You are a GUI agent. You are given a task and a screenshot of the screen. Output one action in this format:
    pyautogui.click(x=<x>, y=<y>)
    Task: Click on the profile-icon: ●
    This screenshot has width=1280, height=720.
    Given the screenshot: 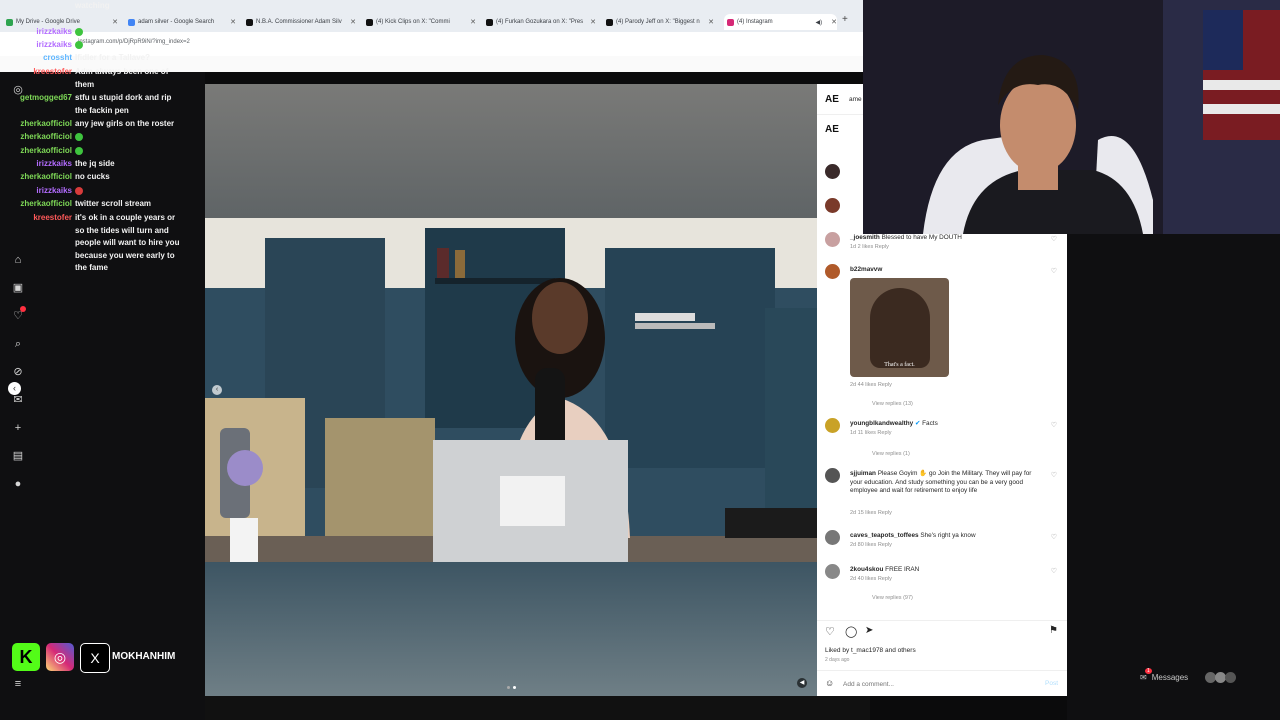 What is the action you would take?
    pyautogui.click(x=18, y=484)
    